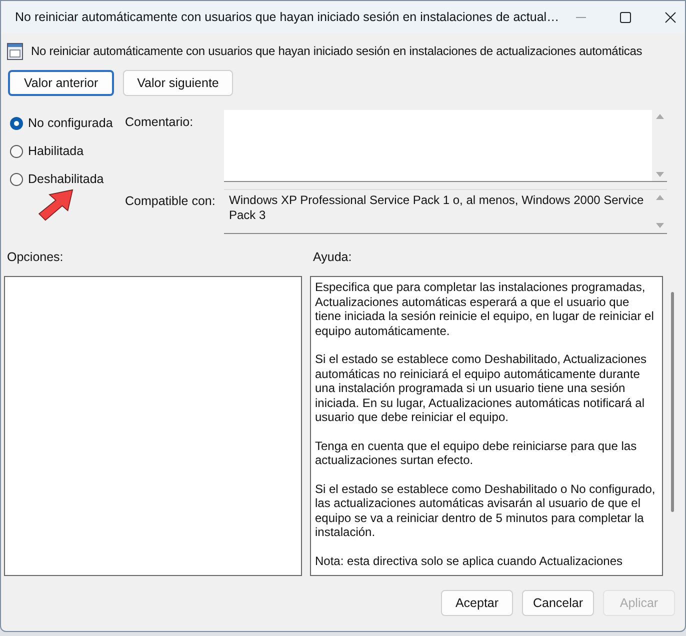 The height and width of the screenshot is (636, 686). Describe the element at coordinates (332, 256) in the screenshot. I see `help-label: Ayuda:` at that location.